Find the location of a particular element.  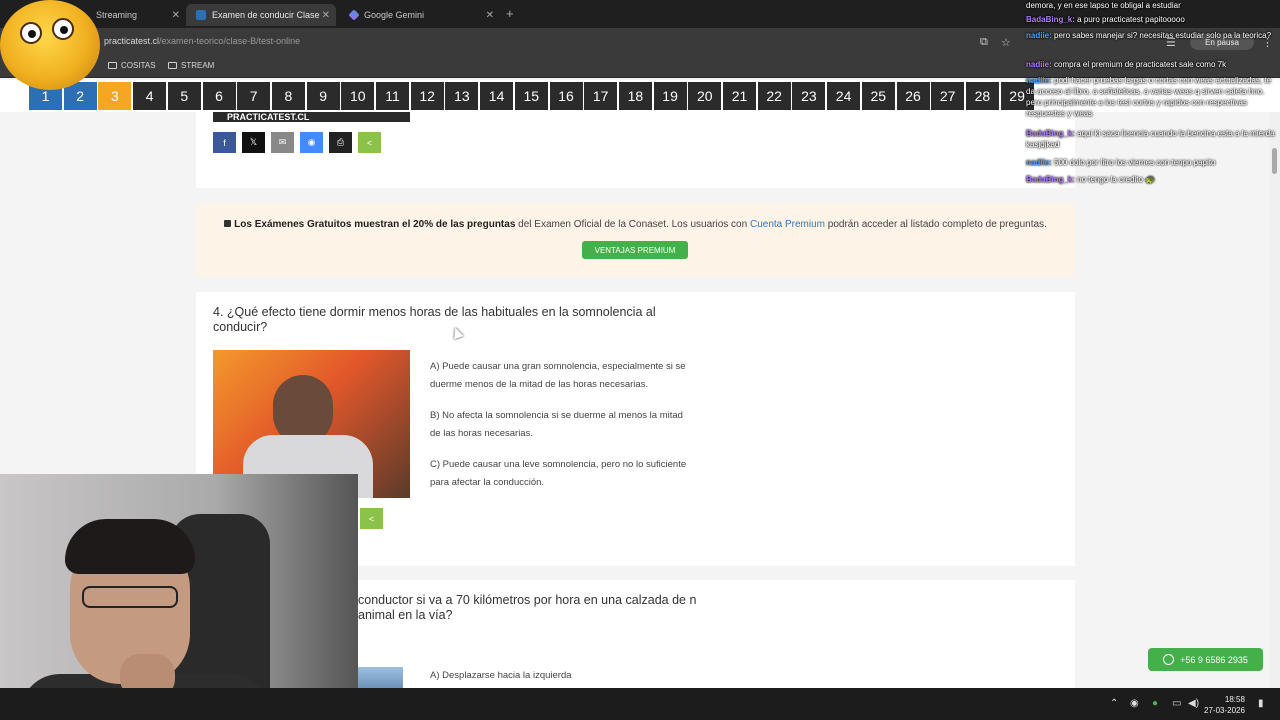

email-share-button: ✉ is located at coordinates (282, 142).